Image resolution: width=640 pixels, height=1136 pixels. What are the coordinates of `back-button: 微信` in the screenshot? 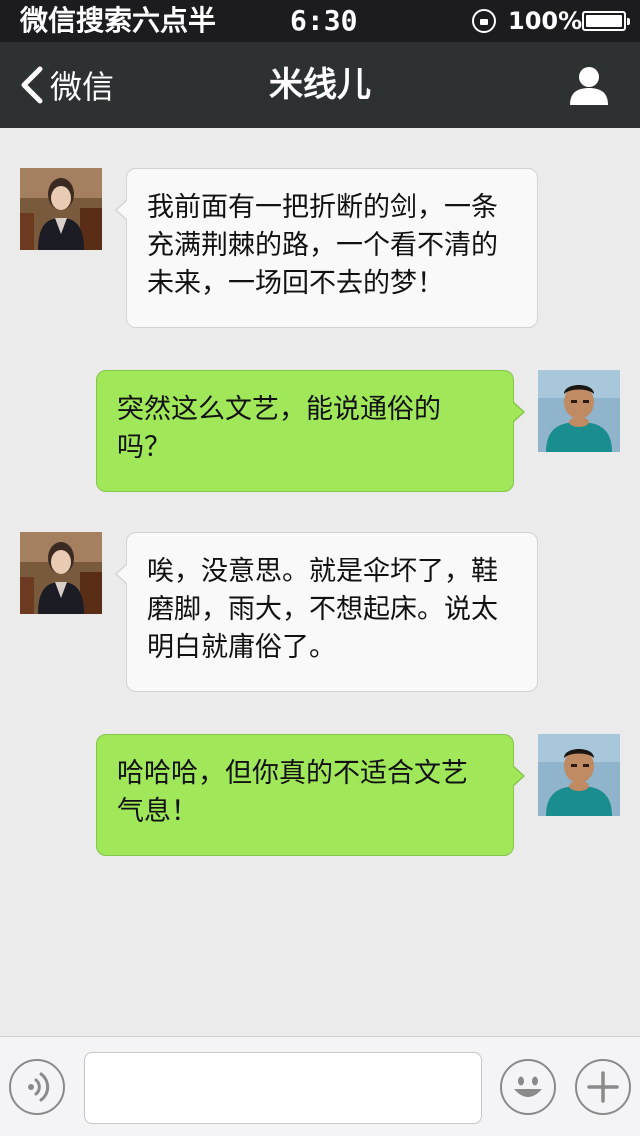 It's located at (66, 85).